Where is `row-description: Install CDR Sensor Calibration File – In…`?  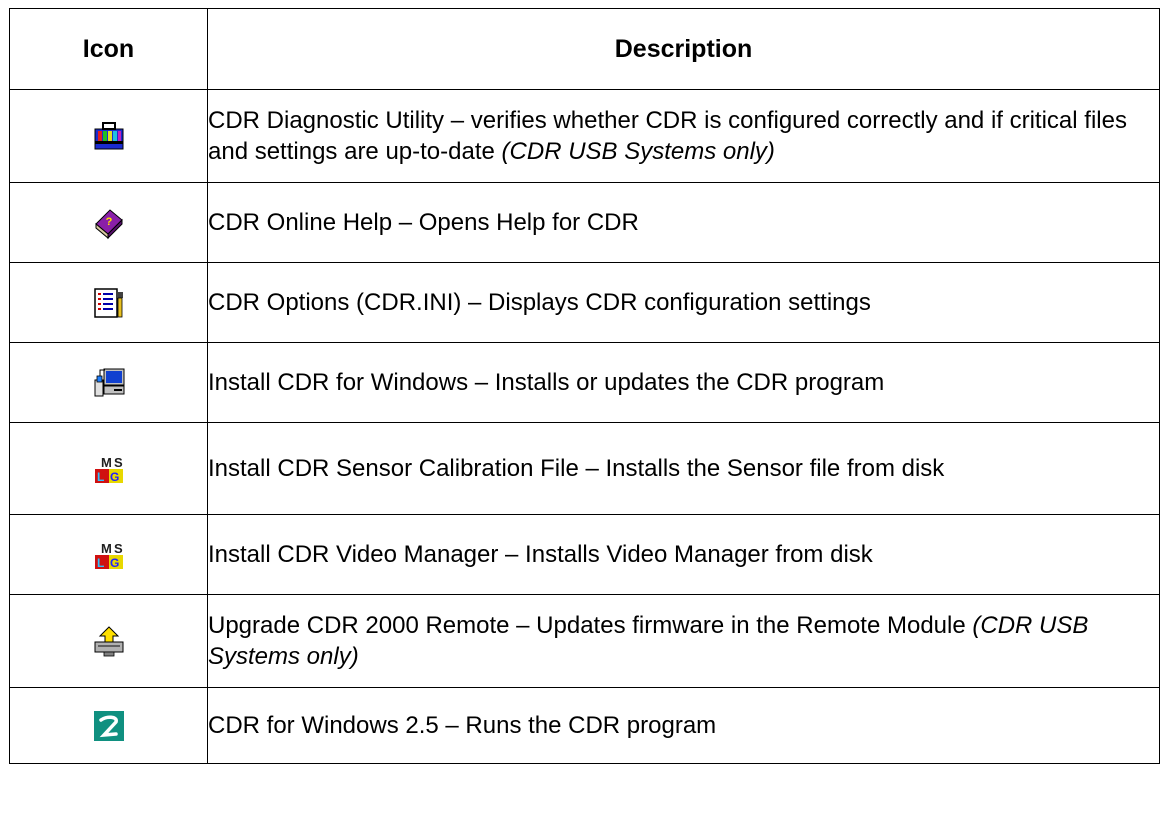
row-description: Install CDR Sensor Calibration File – In… is located at coordinates (576, 468).